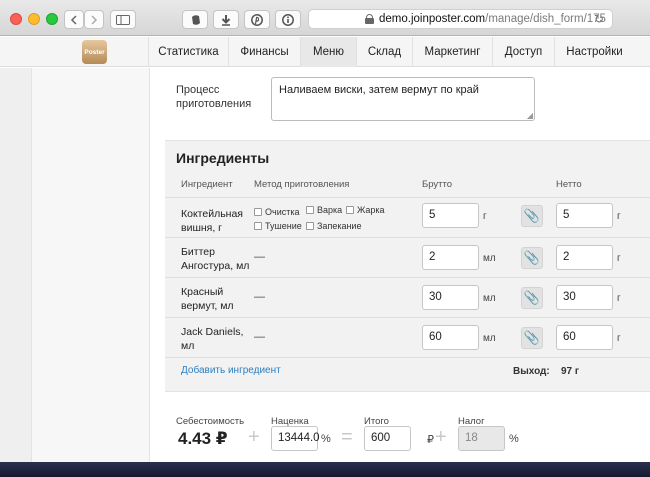 The image size is (650, 477). I want to click on sidebar-icon, so click(123, 19).